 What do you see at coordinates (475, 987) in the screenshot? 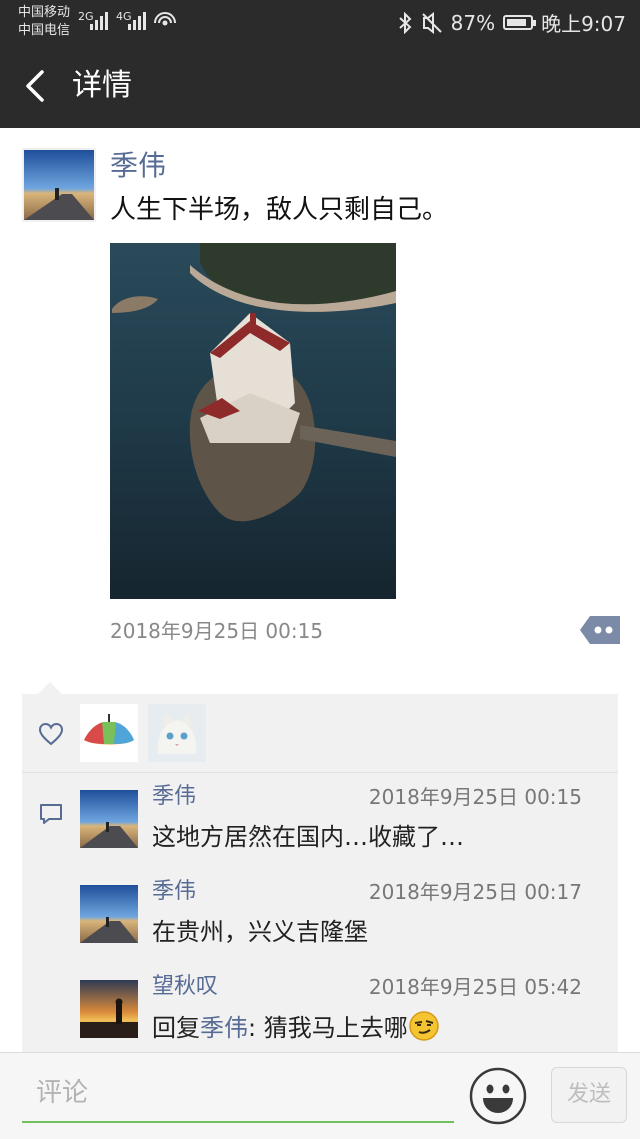
I see `comment-time: 2018年9月25日 05:42` at bounding box center [475, 987].